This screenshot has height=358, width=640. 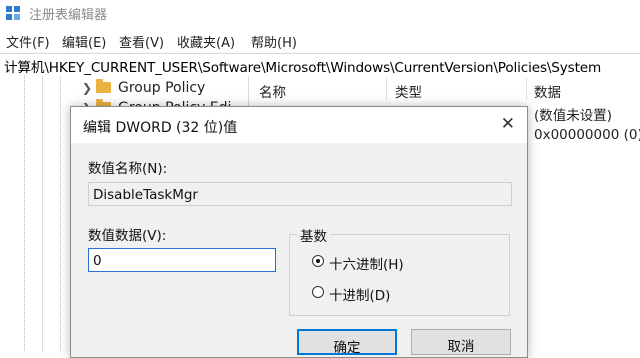 I want to click on window-title: 注册表编辑器, so click(x=68, y=15).